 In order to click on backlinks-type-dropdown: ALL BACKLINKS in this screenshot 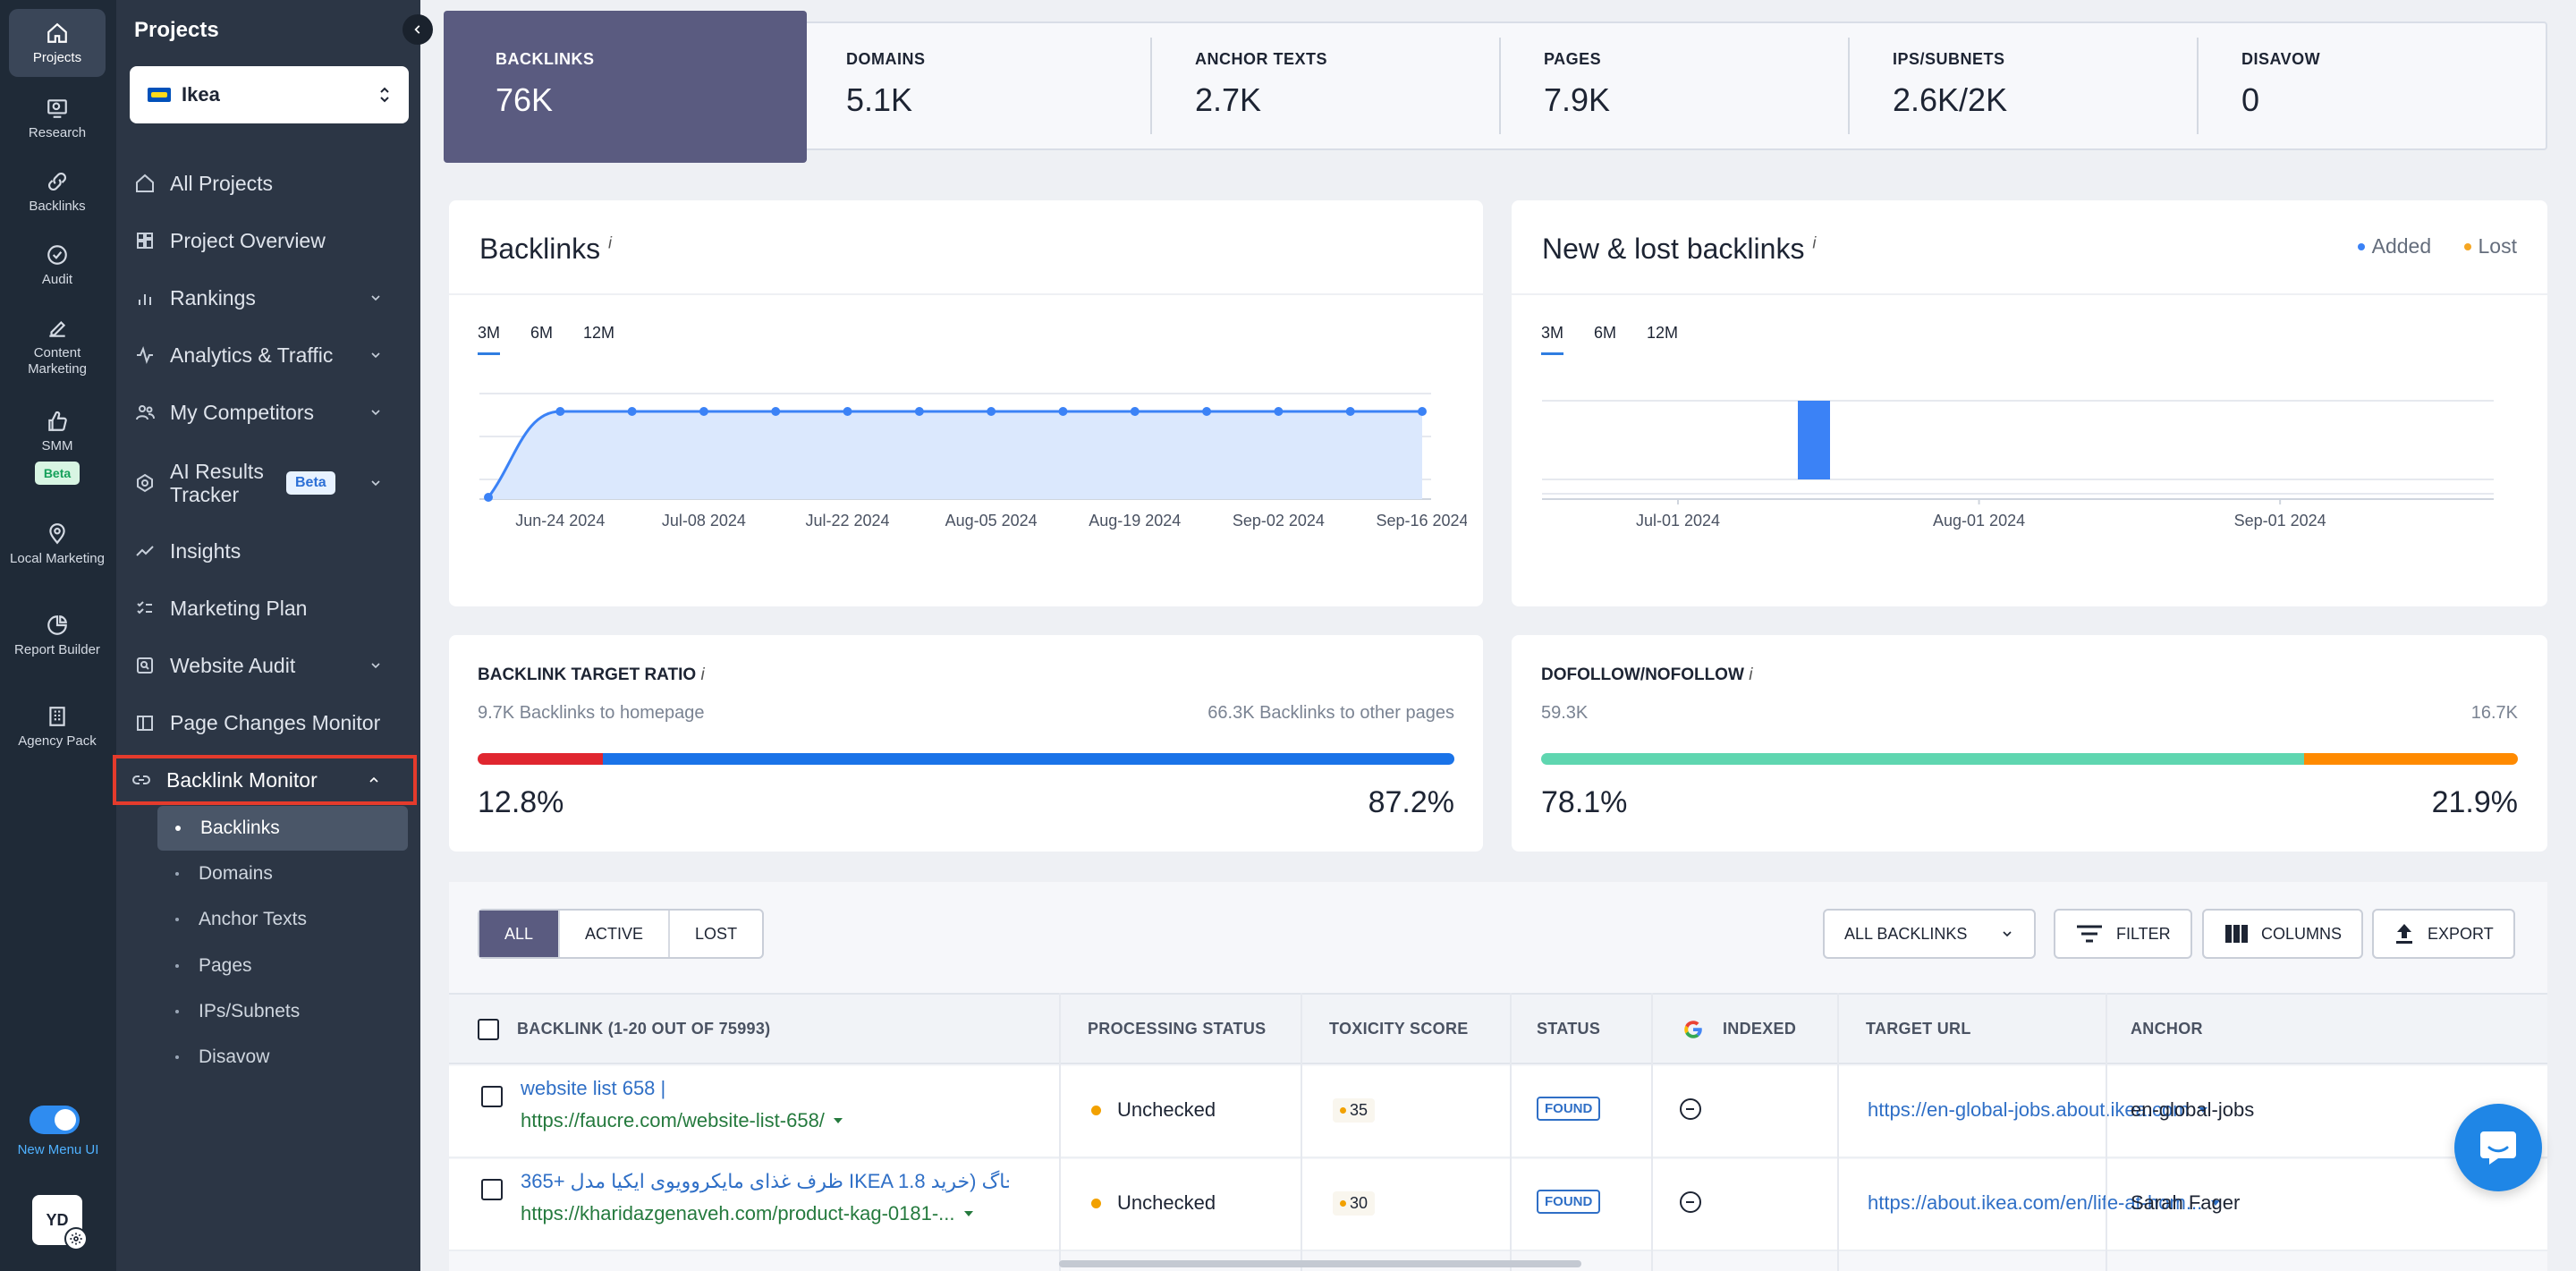, I will do `click(1929, 934)`.